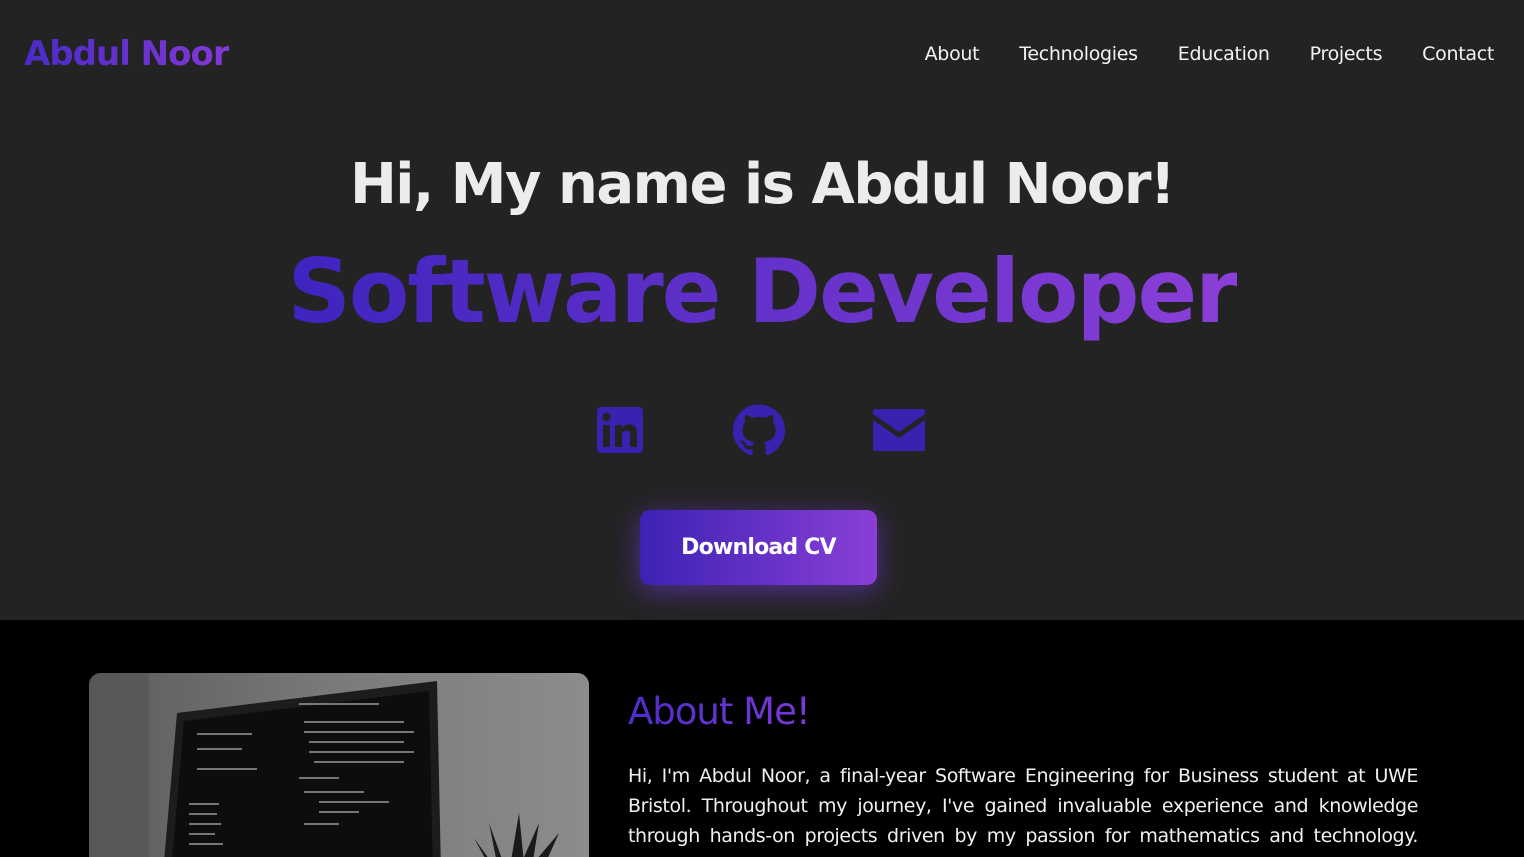 The width and height of the screenshot is (1524, 857). Describe the element at coordinates (1458, 54) in the screenshot. I see `nav-link-contact: Contact` at that location.